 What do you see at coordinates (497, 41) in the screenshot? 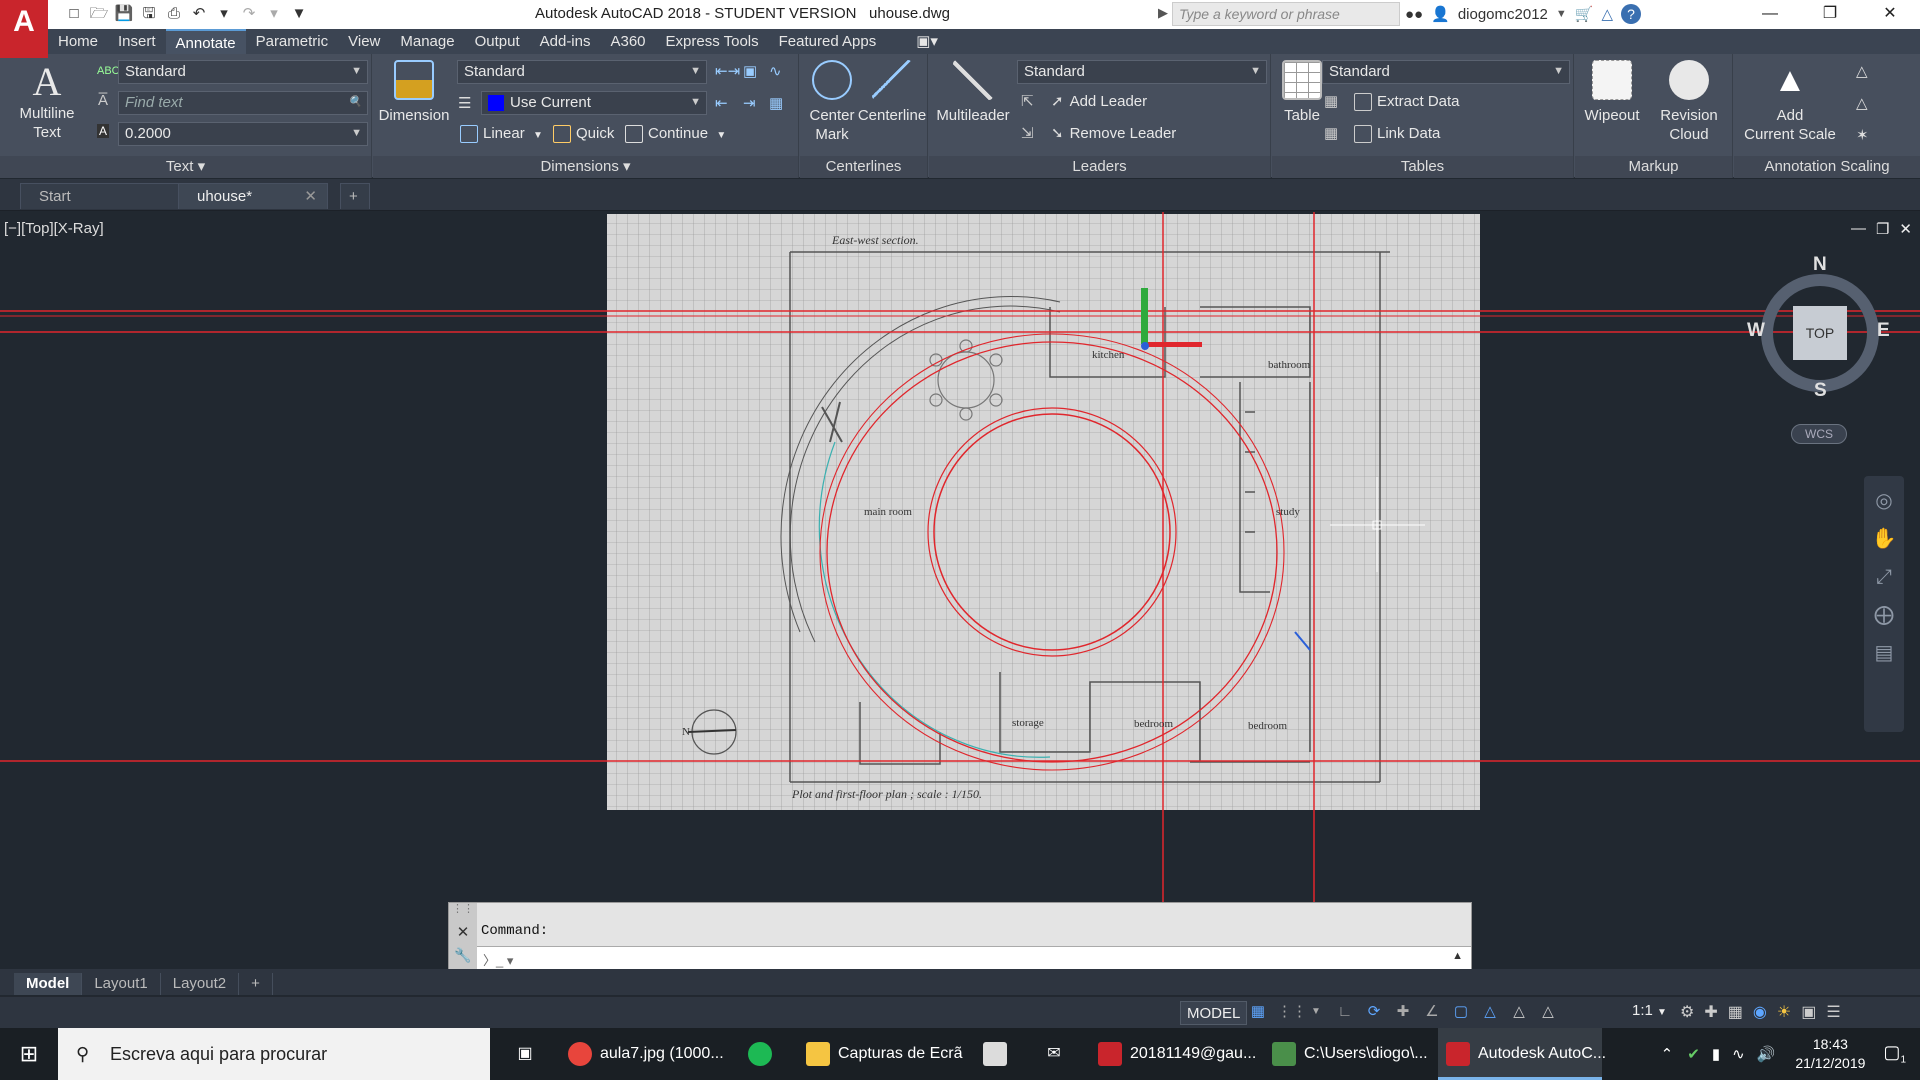
I see `tab-output: Output` at bounding box center [497, 41].